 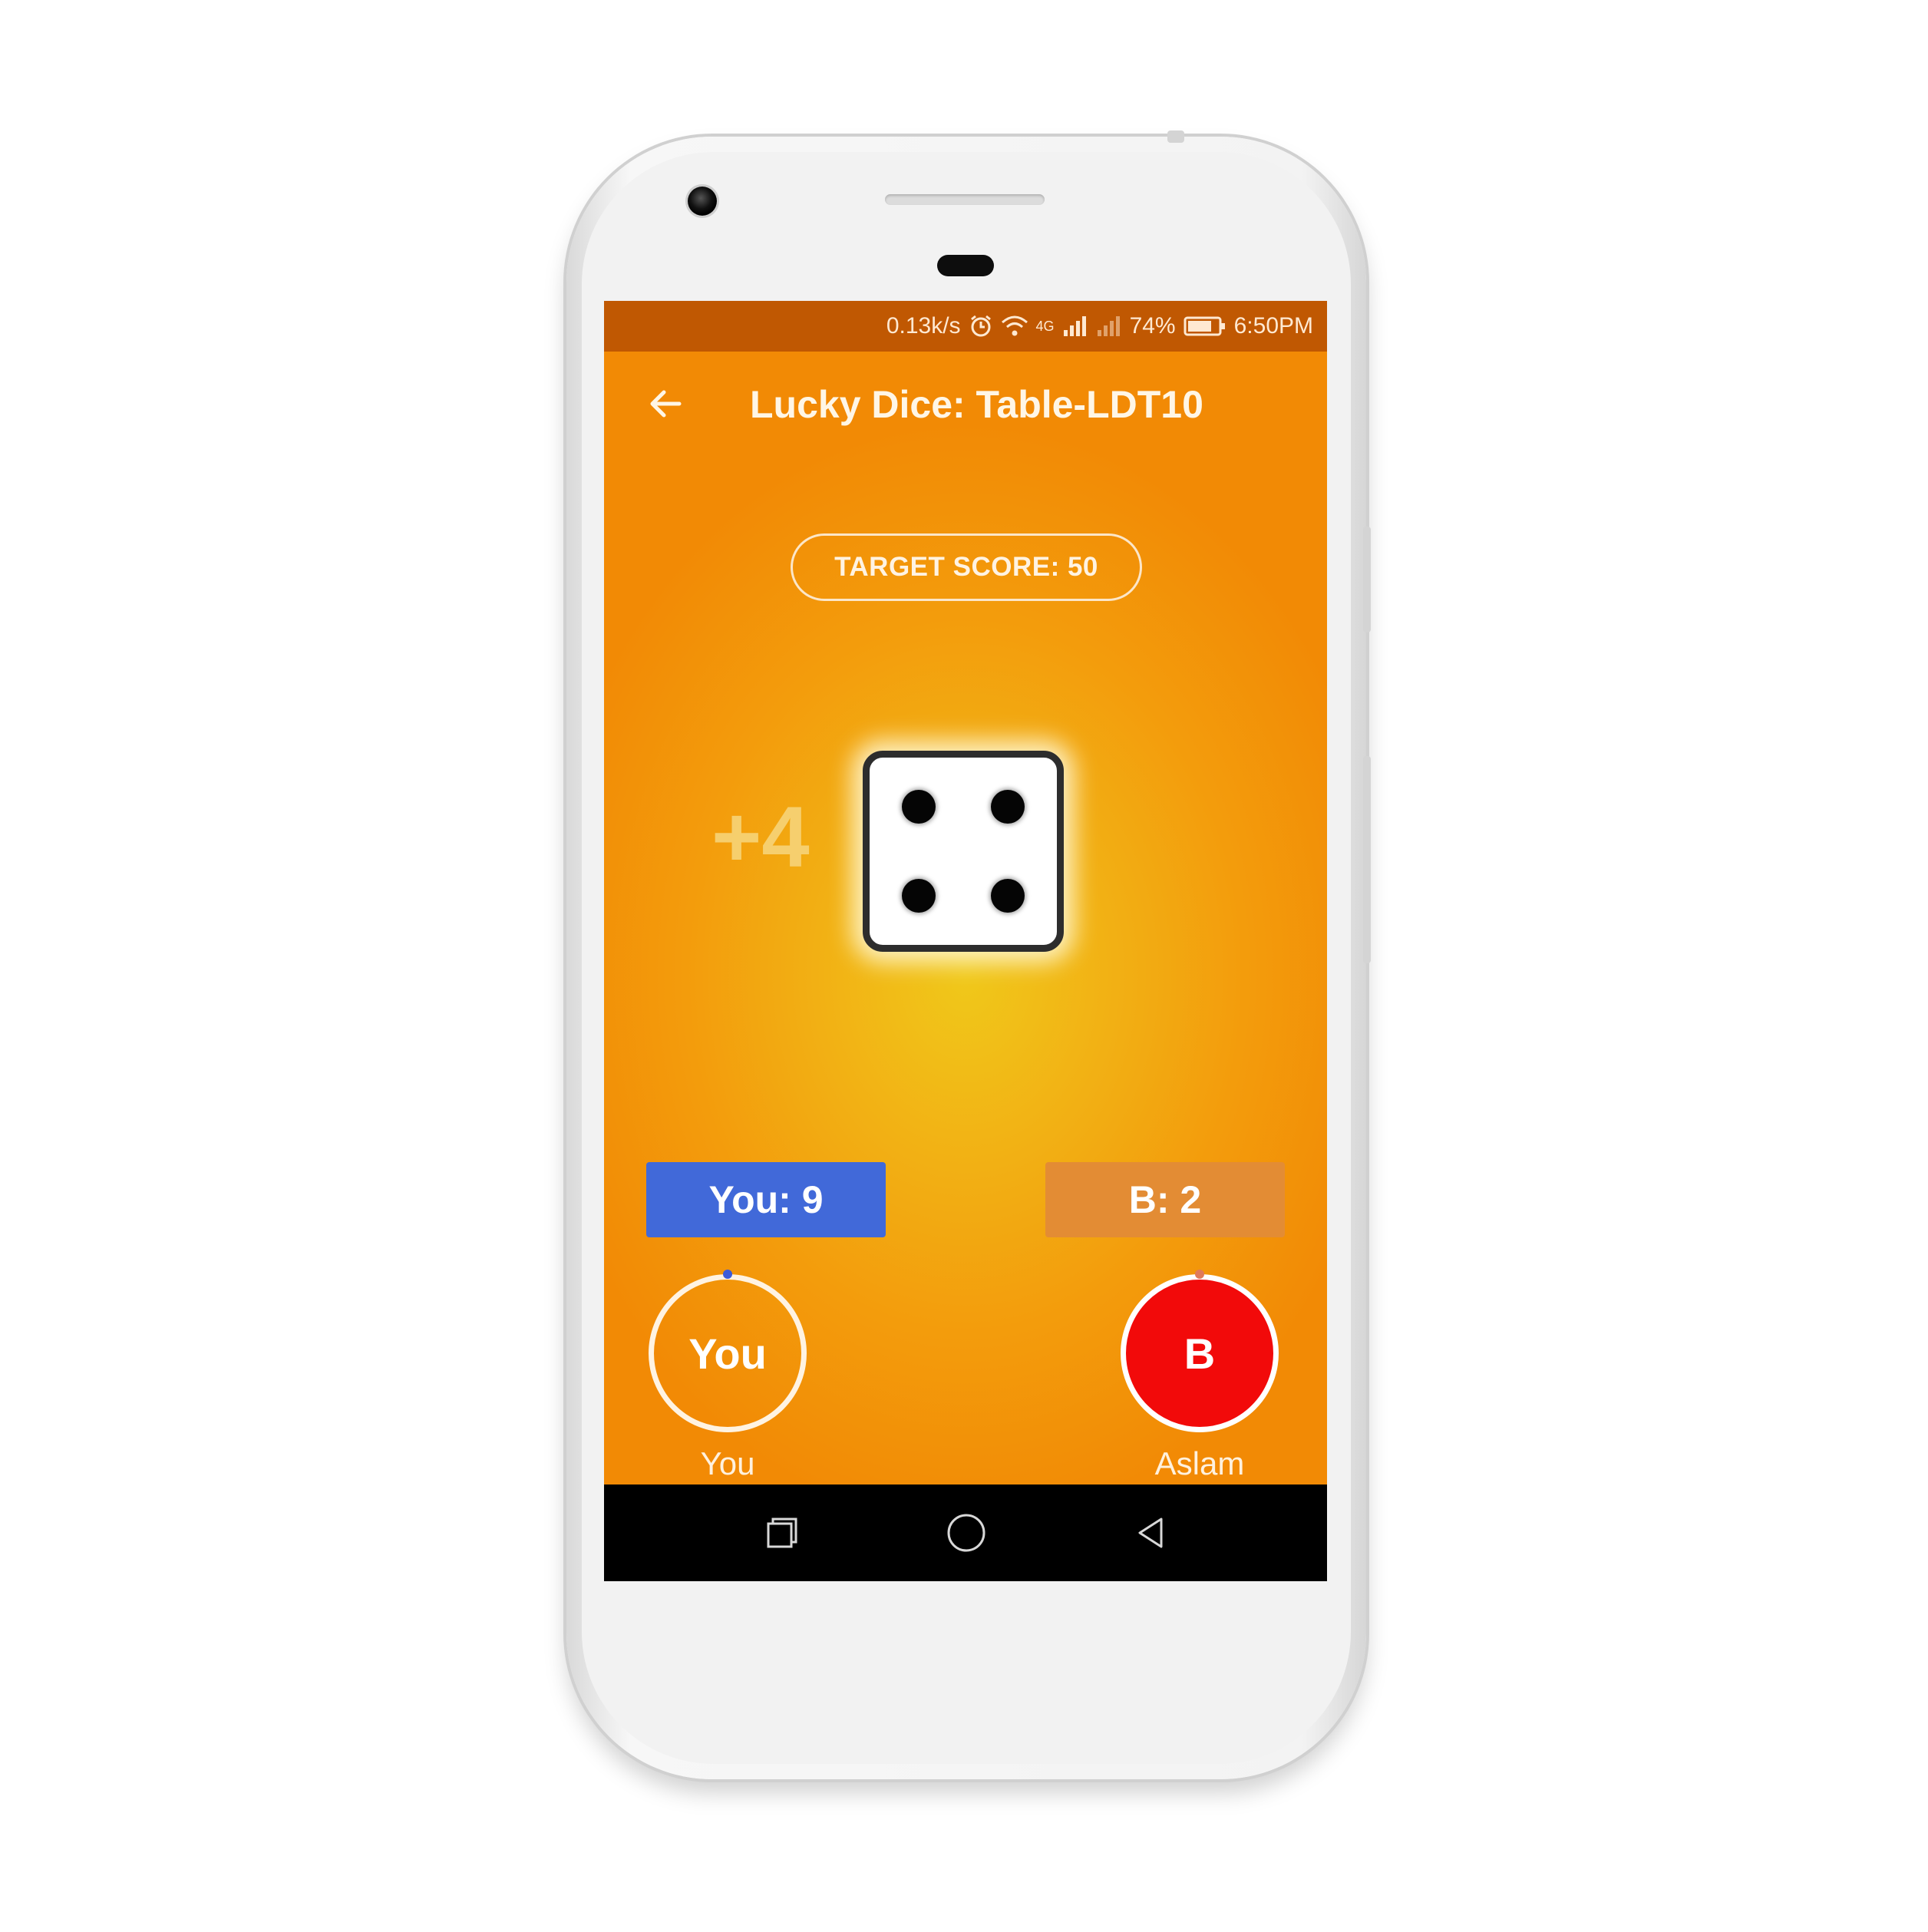 What do you see at coordinates (766, 1199) in the screenshot?
I see `player-score-you: You: 9` at bounding box center [766, 1199].